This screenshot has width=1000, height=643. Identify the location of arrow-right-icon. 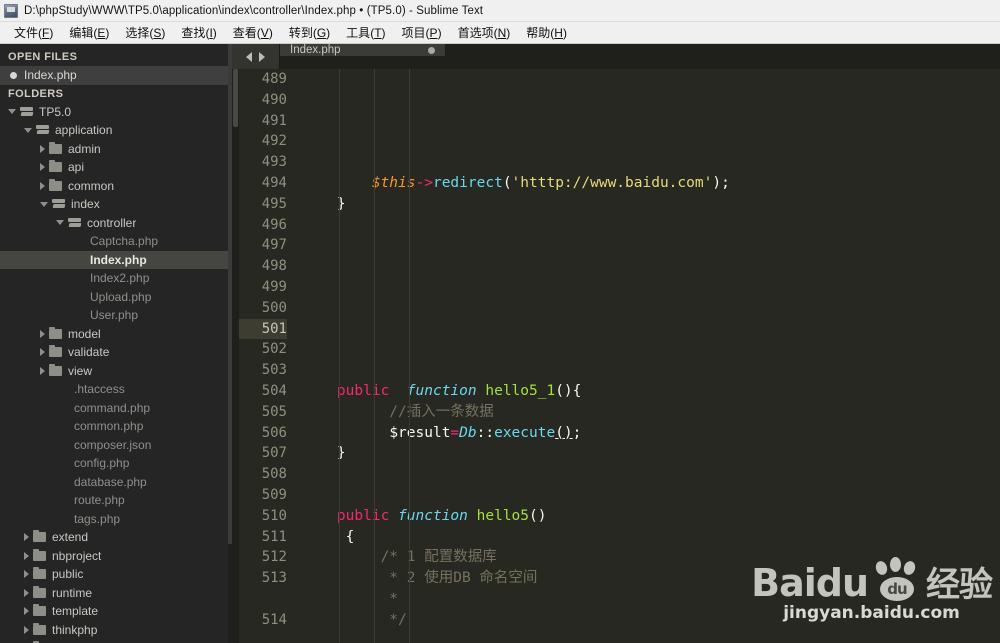
(262, 56).